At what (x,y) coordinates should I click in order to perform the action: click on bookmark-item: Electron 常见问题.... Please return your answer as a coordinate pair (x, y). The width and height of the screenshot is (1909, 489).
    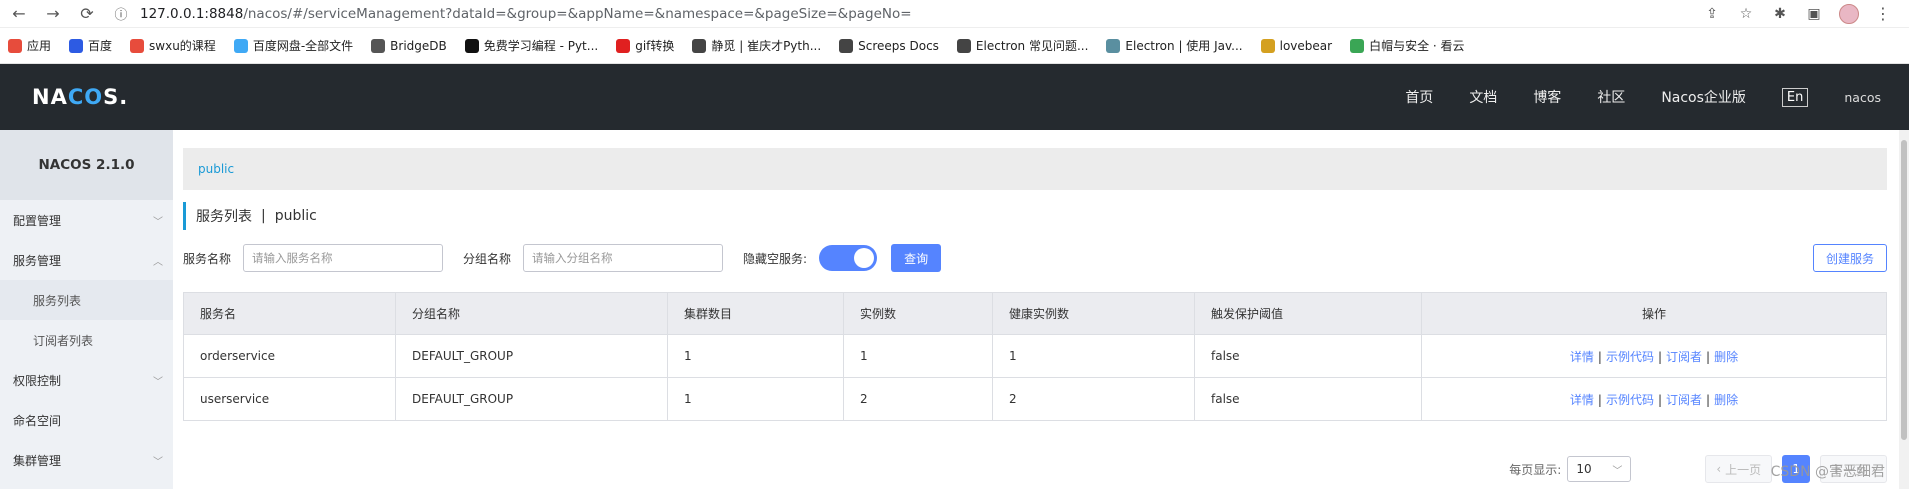
    Looking at the image, I should click on (1022, 45).